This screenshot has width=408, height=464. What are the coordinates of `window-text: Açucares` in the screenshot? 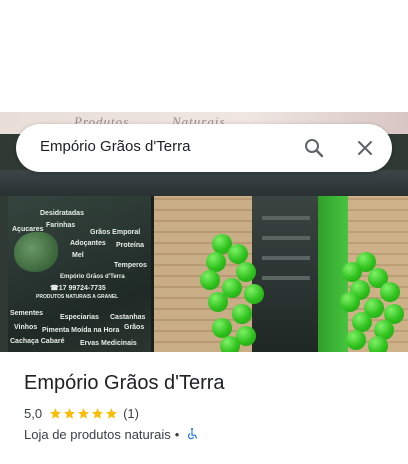 It's located at (28, 229).